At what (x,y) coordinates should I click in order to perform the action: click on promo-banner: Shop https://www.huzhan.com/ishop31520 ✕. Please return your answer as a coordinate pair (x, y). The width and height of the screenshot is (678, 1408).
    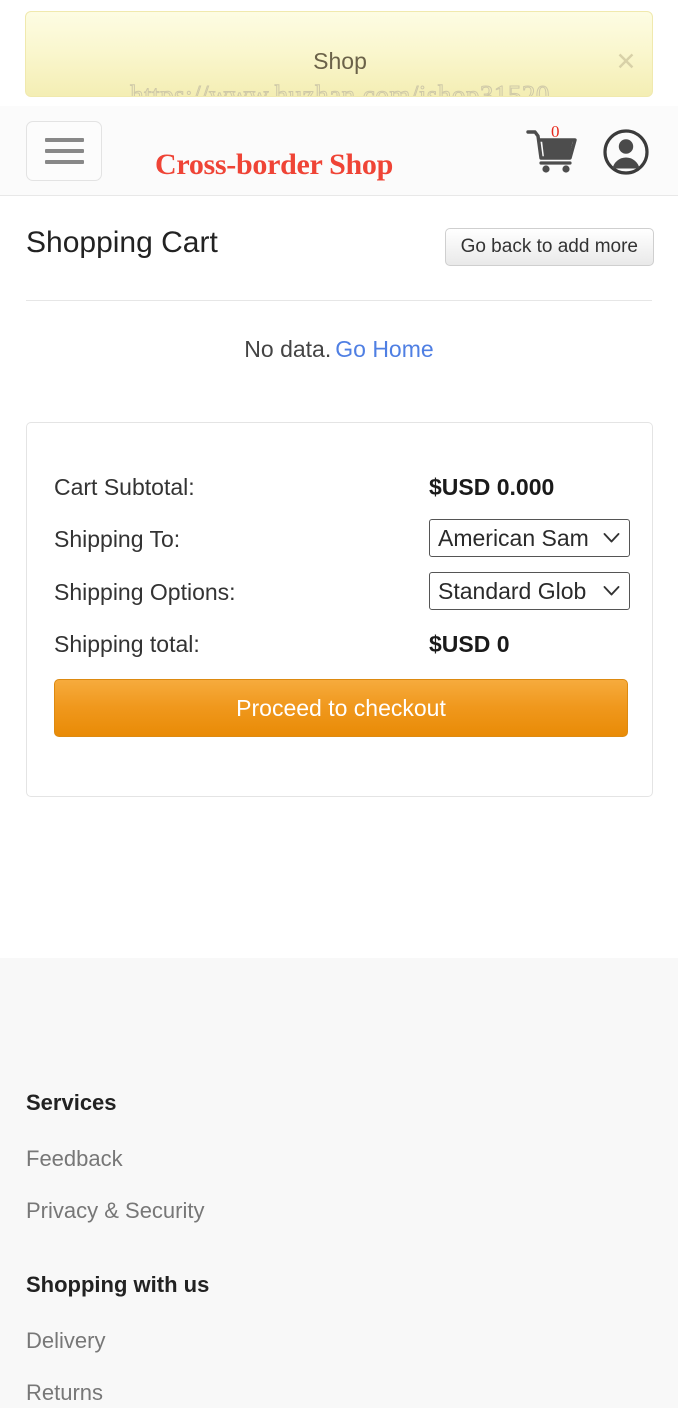
    Looking at the image, I should click on (339, 54).